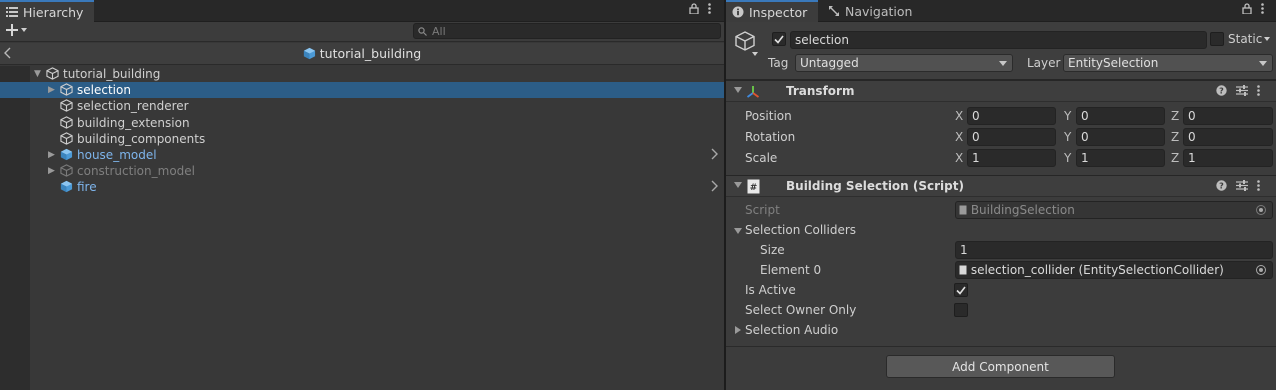  I want to click on static-label: Static, so click(1245, 39).